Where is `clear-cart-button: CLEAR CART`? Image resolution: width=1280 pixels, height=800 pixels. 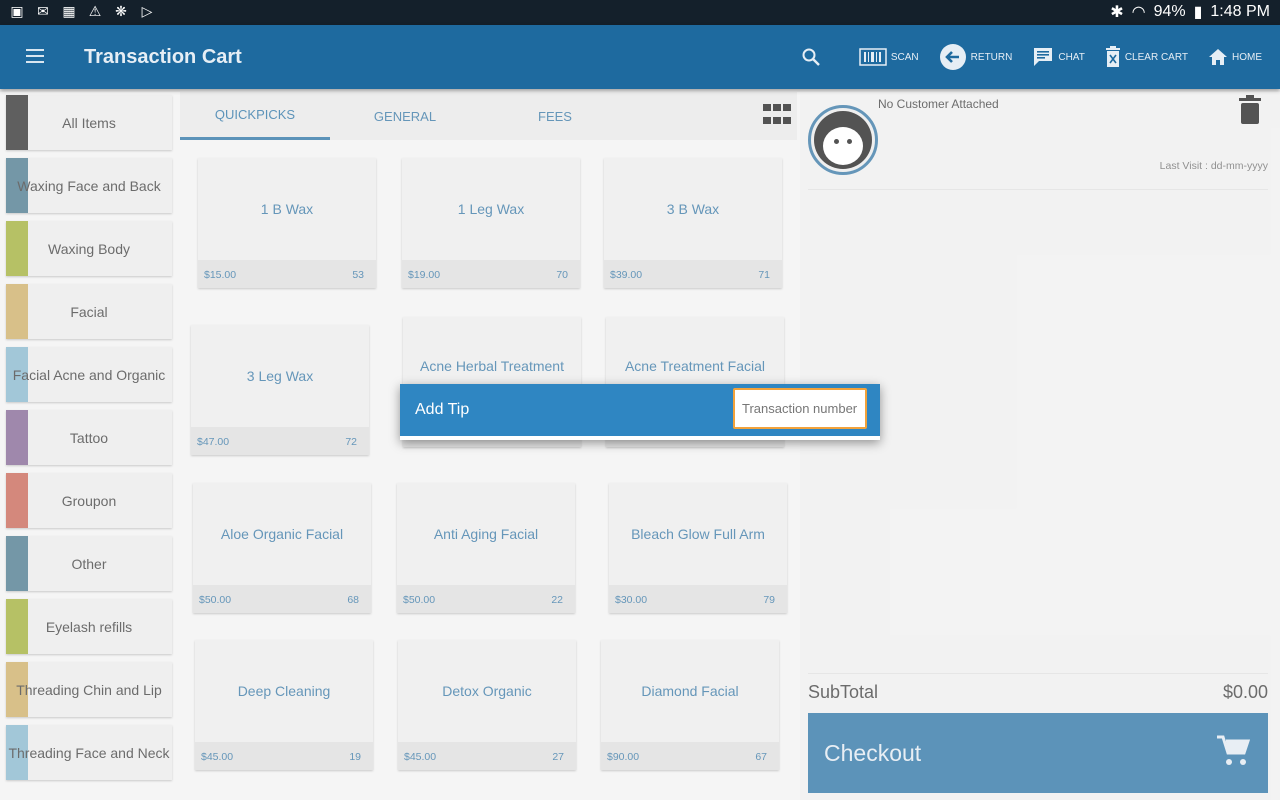
clear-cart-button: CLEAR CART is located at coordinates (1146, 57).